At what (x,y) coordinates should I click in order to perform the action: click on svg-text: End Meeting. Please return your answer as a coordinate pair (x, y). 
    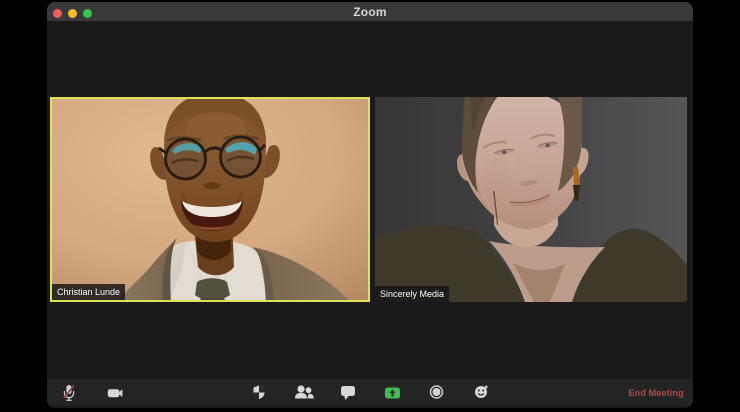
    Looking at the image, I should click on (656, 393).